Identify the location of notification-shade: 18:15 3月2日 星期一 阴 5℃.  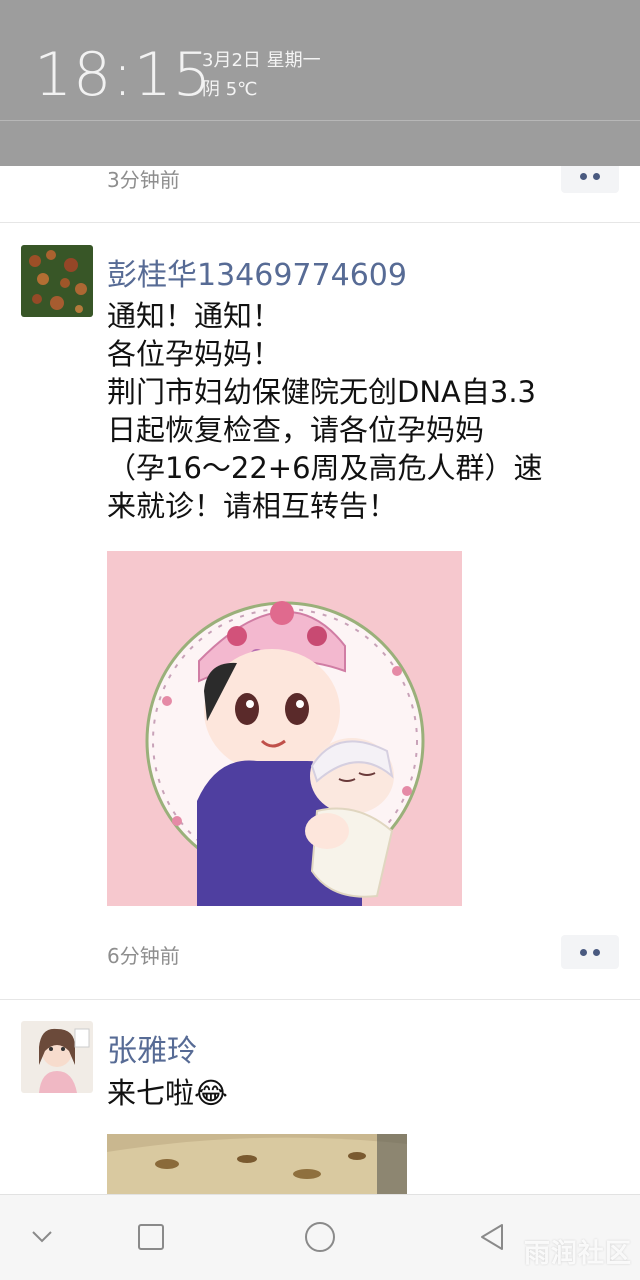
(320, 83).